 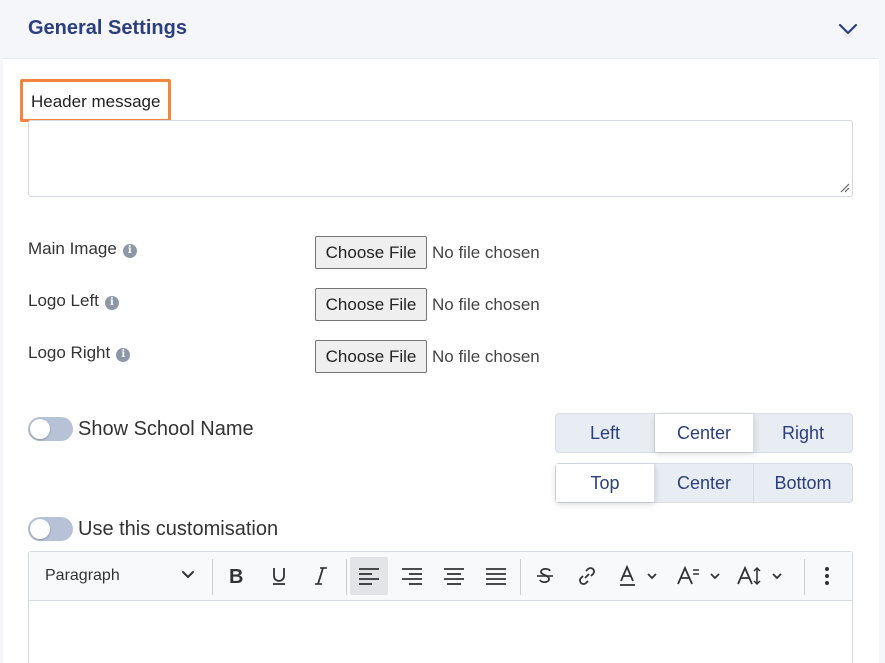 What do you see at coordinates (72, 248) in the screenshot?
I see `main-image-label-text: Main Image` at bounding box center [72, 248].